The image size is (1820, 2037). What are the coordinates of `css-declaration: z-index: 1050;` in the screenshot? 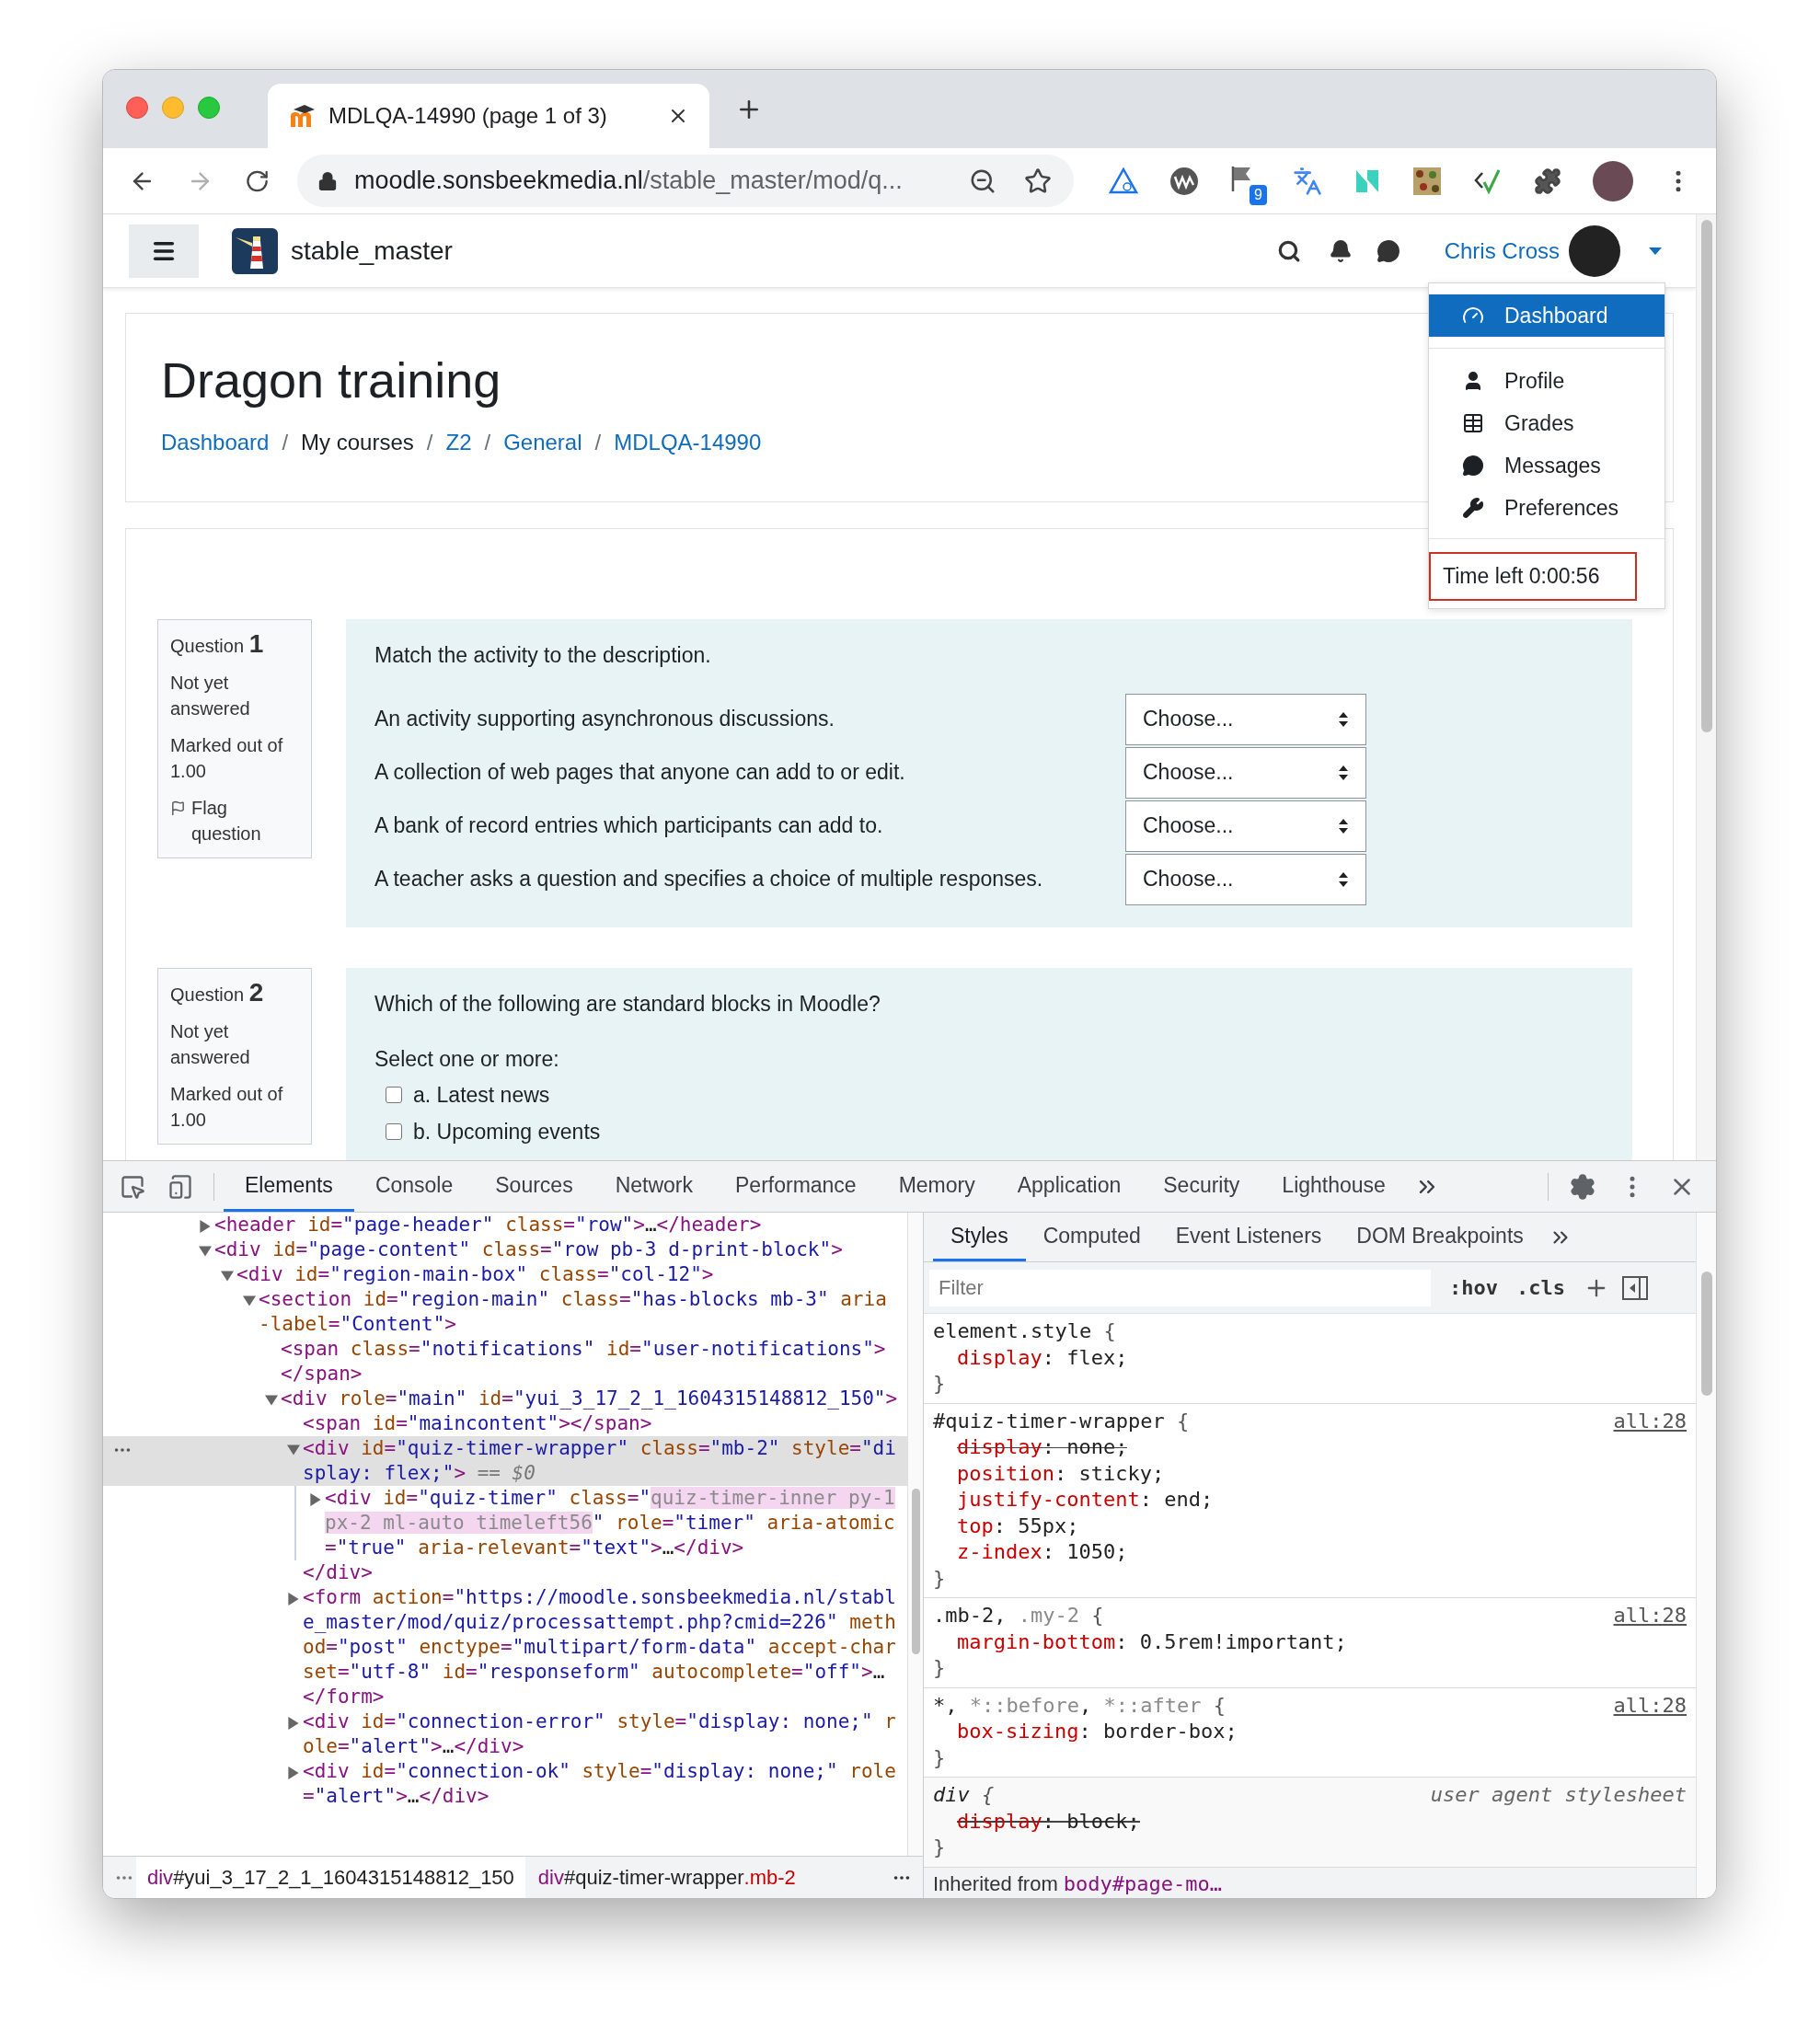 It's located at (1042, 1552).